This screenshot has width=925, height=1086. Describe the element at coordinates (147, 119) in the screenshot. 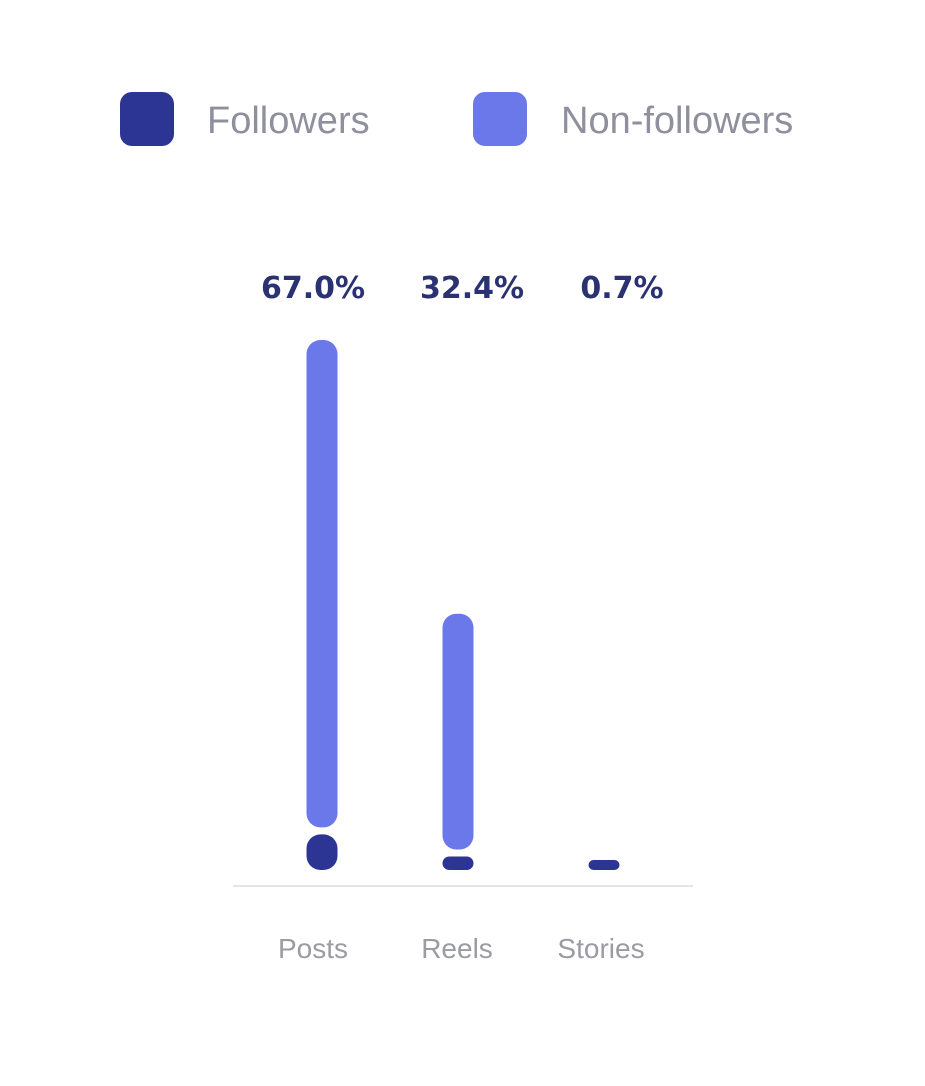

I see `legend-swatch-followers` at that location.